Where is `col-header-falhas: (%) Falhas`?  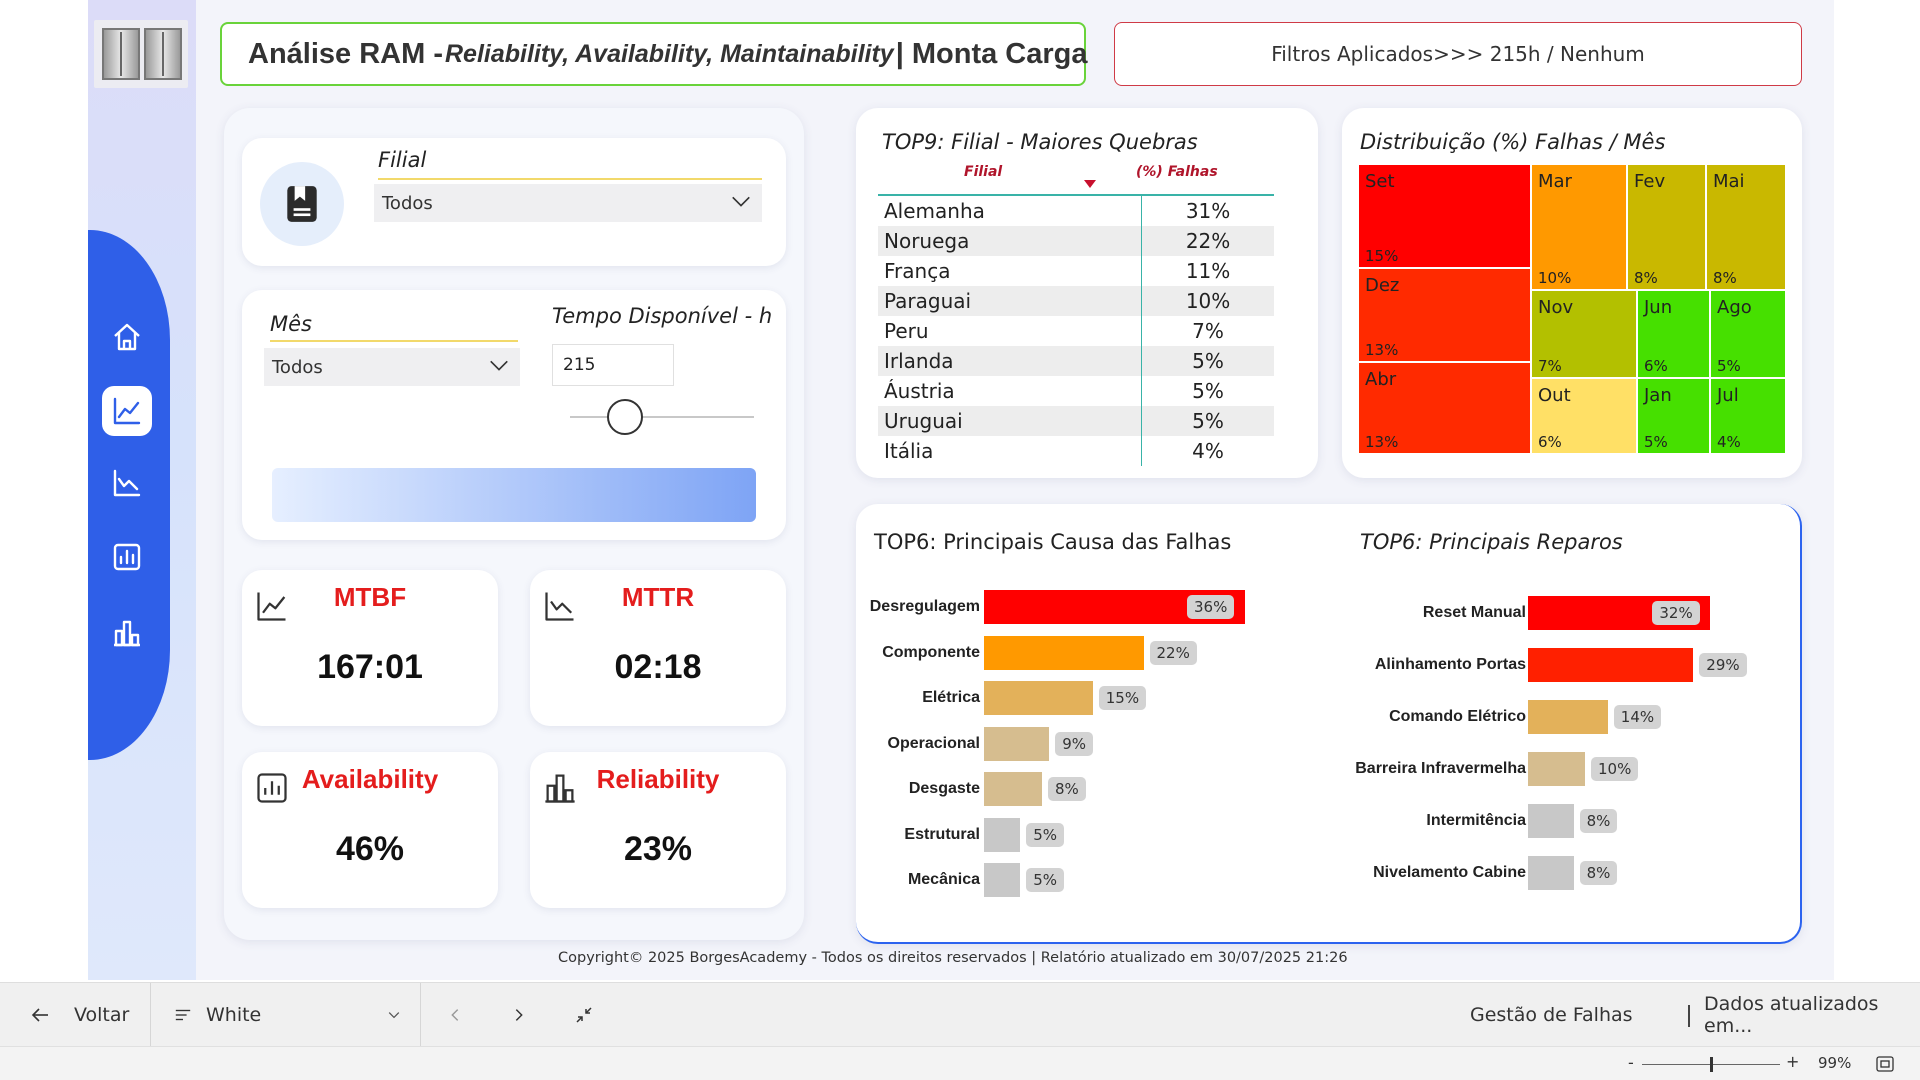 col-header-falhas: (%) Falhas is located at coordinates (1177, 172).